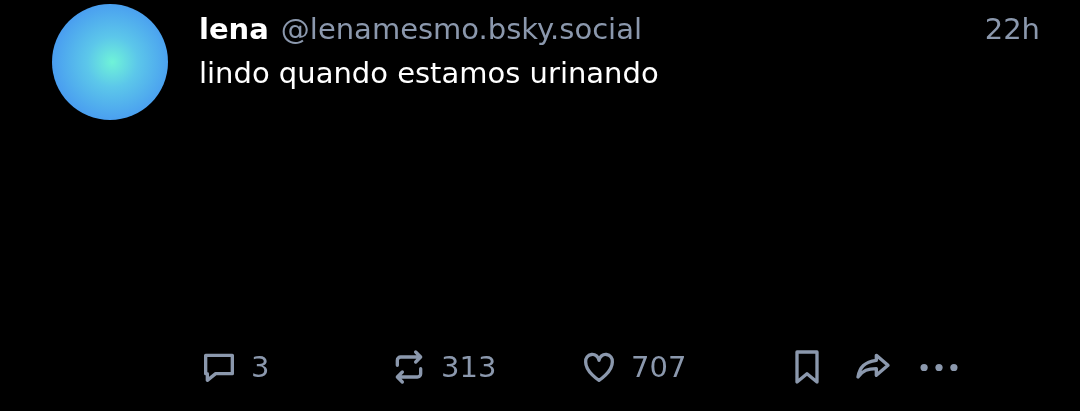 This screenshot has width=1080, height=411. What do you see at coordinates (294, 367) in the screenshot?
I see `reply-button: 3` at bounding box center [294, 367].